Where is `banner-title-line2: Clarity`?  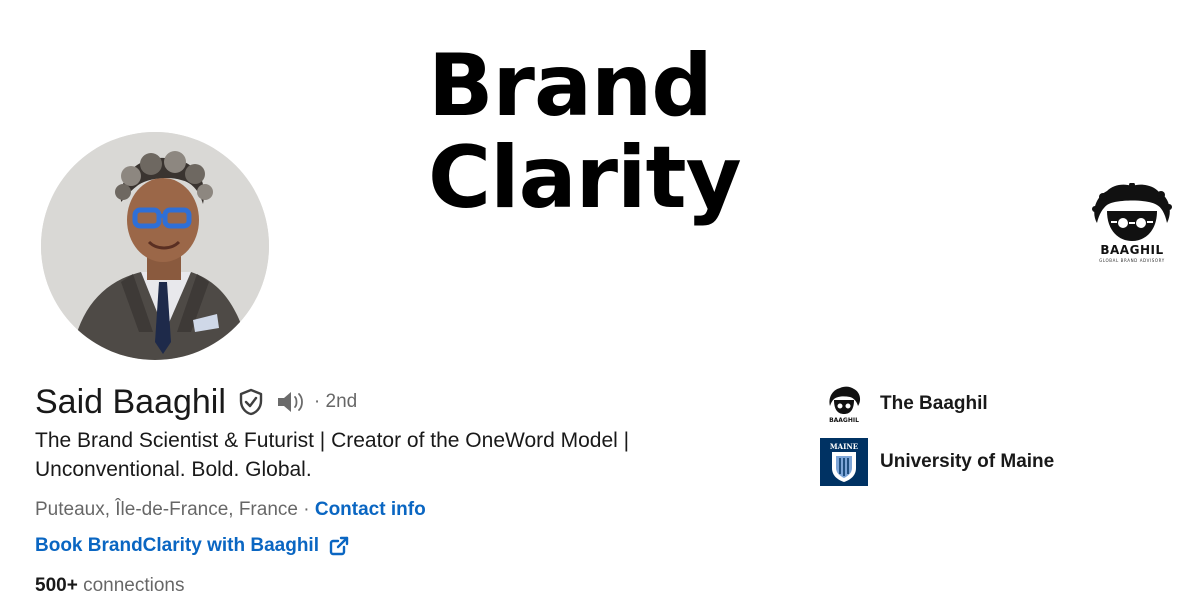 banner-title-line2: Clarity is located at coordinates (585, 178).